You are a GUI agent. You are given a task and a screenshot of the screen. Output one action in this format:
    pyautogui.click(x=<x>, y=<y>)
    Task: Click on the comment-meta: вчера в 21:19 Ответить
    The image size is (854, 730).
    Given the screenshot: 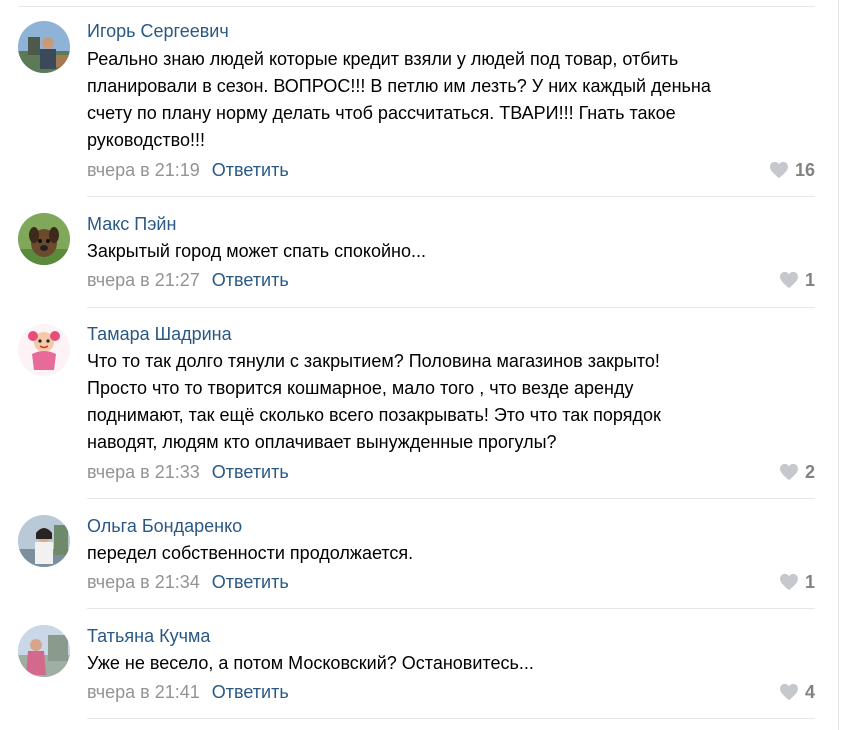 What is the action you would take?
    pyautogui.click(x=188, y=170)
    